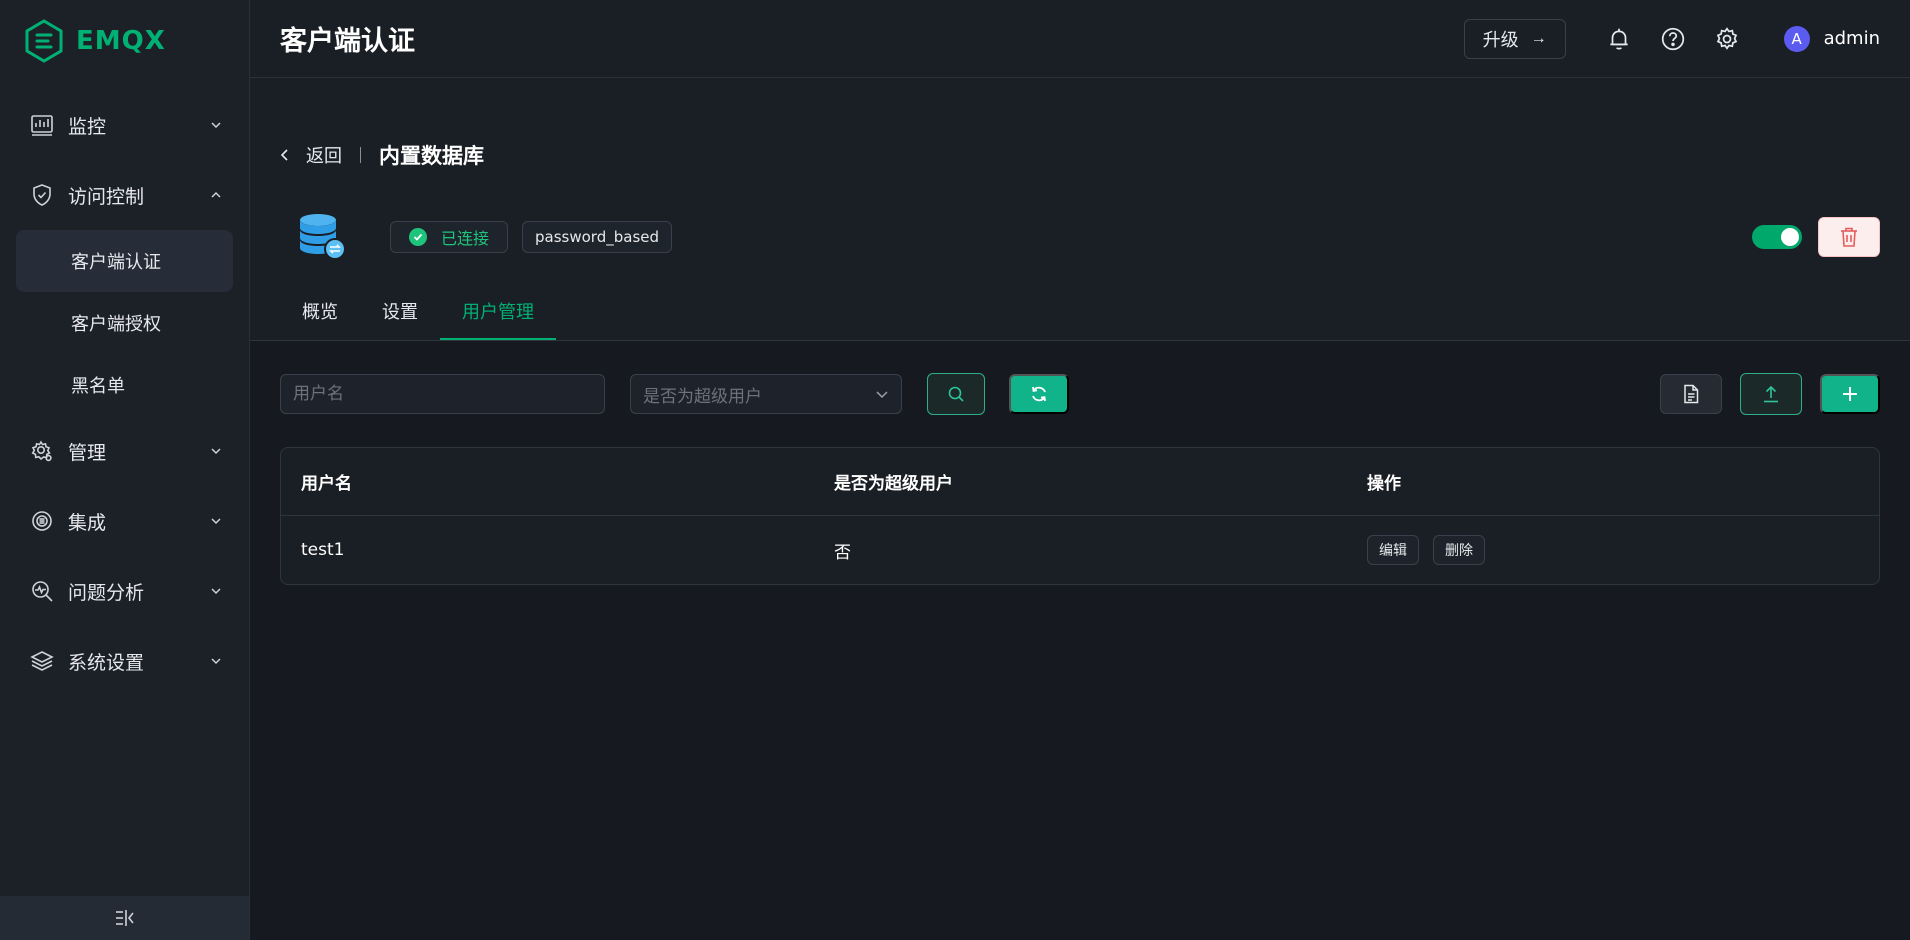 The image size is (1910, 940). Describe the element at coordinates (1080, 482) in the screenshot. I see `table-header: 用户名 是否为超级用户 操作` at that location.